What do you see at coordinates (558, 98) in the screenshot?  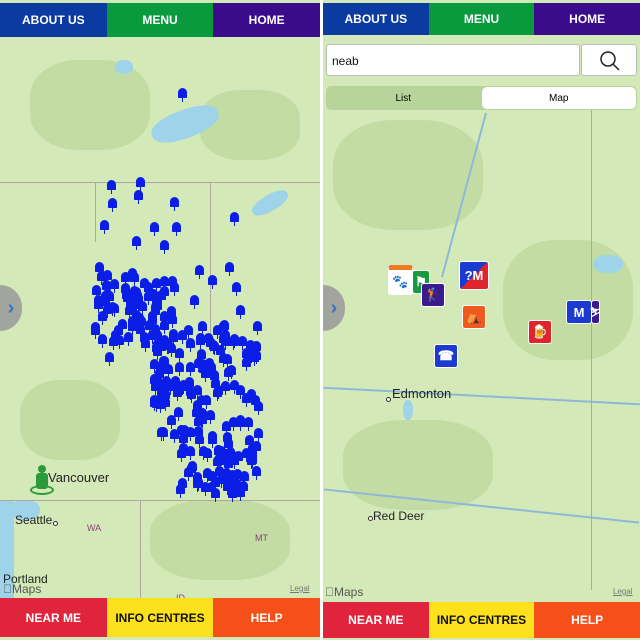 I see `map-tab: Map` at bounding box center [558, 98].